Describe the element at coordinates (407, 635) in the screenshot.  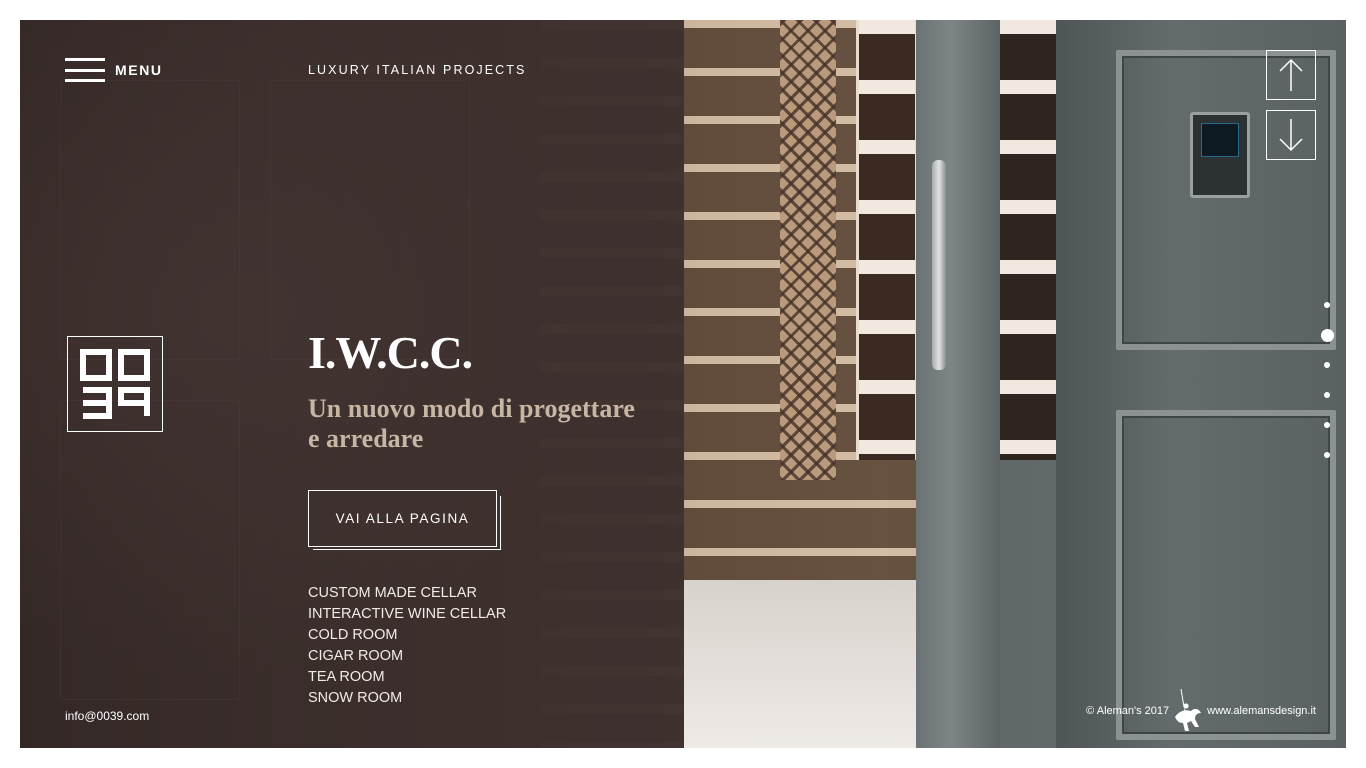
I see `service-link: COLD ROOM` at that location.